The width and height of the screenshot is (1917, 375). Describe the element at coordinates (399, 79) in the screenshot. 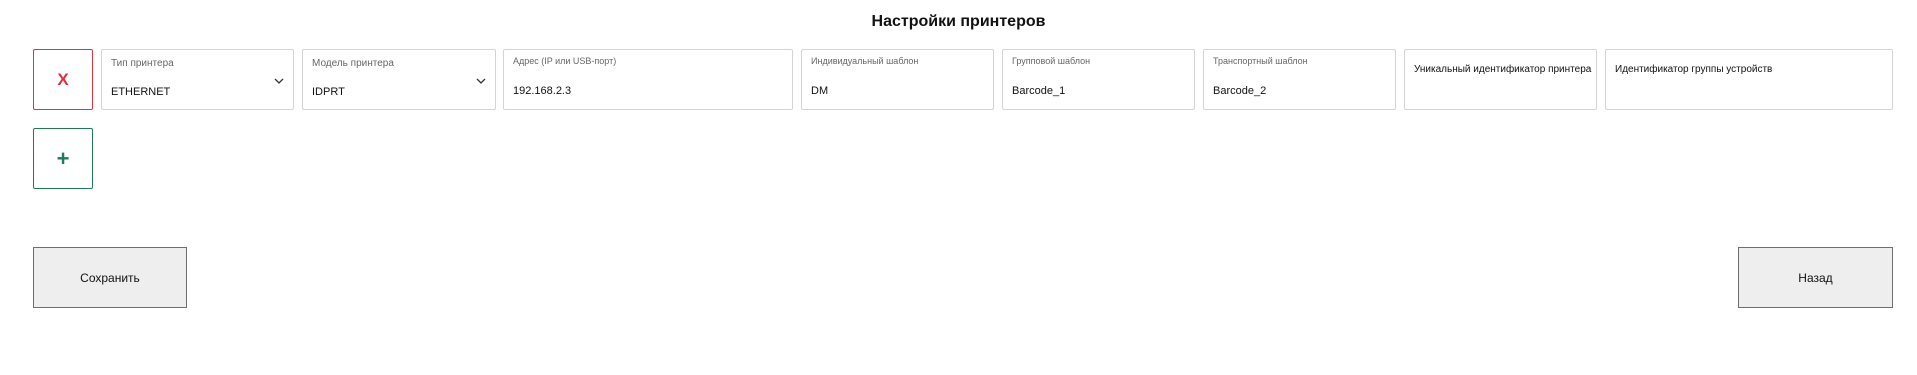

I see `printer-model-select: Модель принтера IDPRT` at that location.